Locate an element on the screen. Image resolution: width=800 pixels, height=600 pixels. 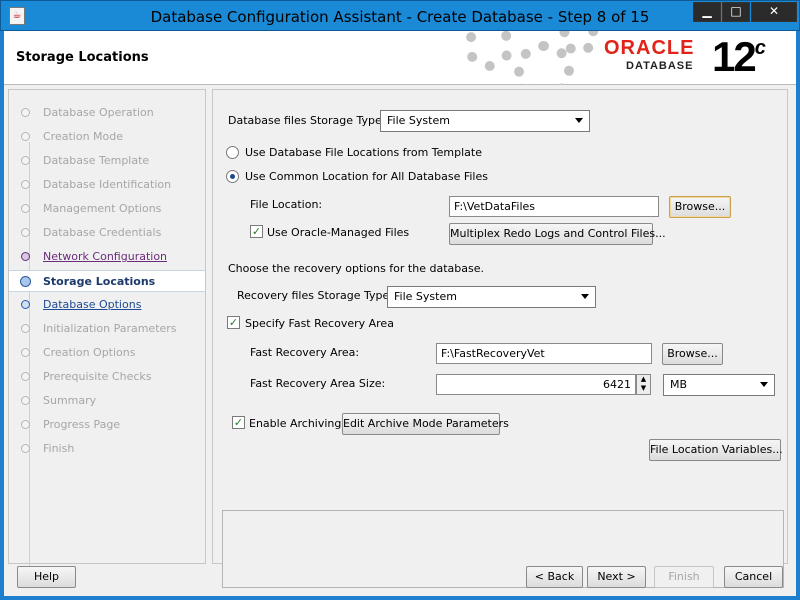
fra-unit-value: MB is located at coordinates (679, 384).